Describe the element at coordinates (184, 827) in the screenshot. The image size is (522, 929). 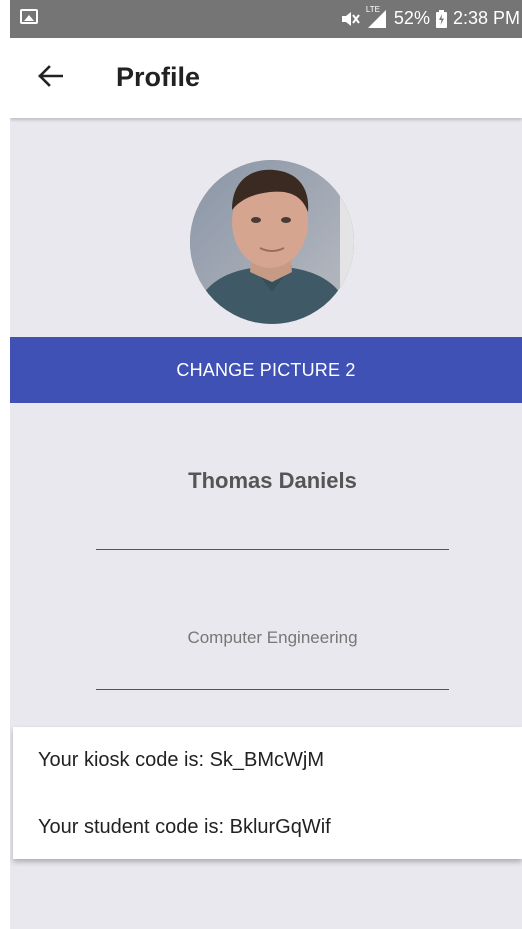
I see `student-code-text: Your student code is: BklurGqWif` at that location.